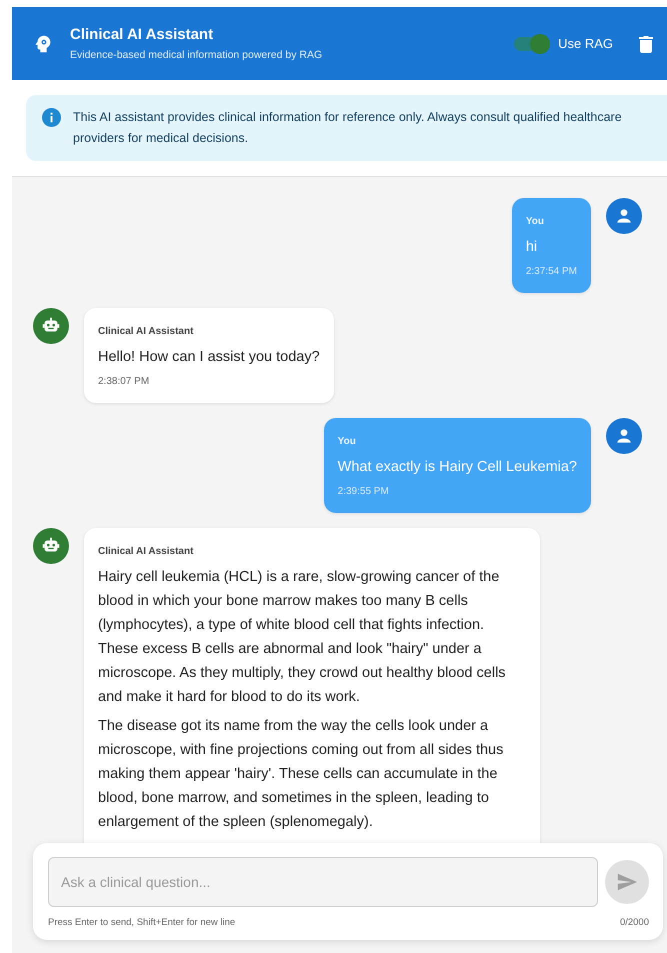 This screenshot has width=667, height=953. Describe the element at coordinates (142, 34) in the screenshot. I see `app-title: Clinical AI Assistant` at that location.